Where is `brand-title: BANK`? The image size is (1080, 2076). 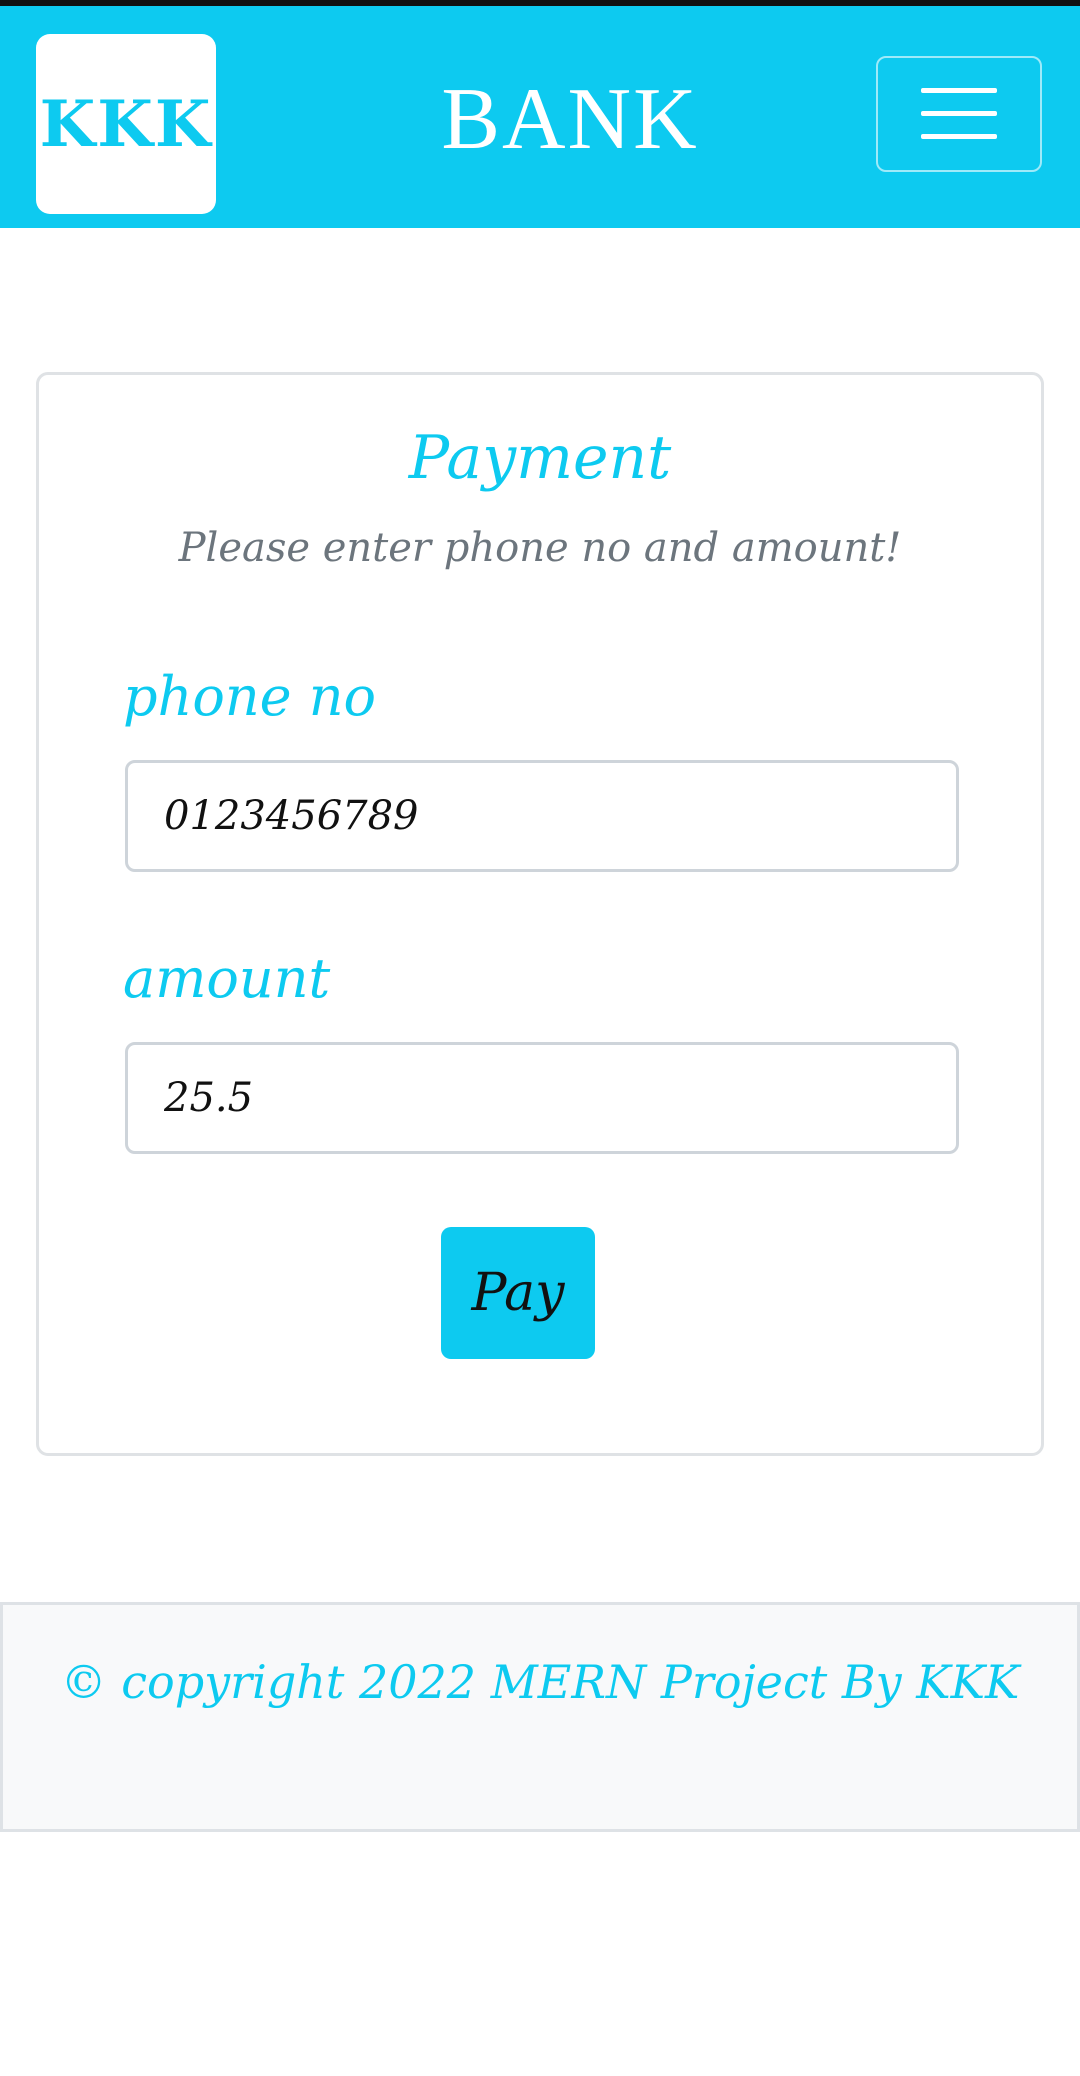 brand-title: BANK is located at coordinates (570, 119).